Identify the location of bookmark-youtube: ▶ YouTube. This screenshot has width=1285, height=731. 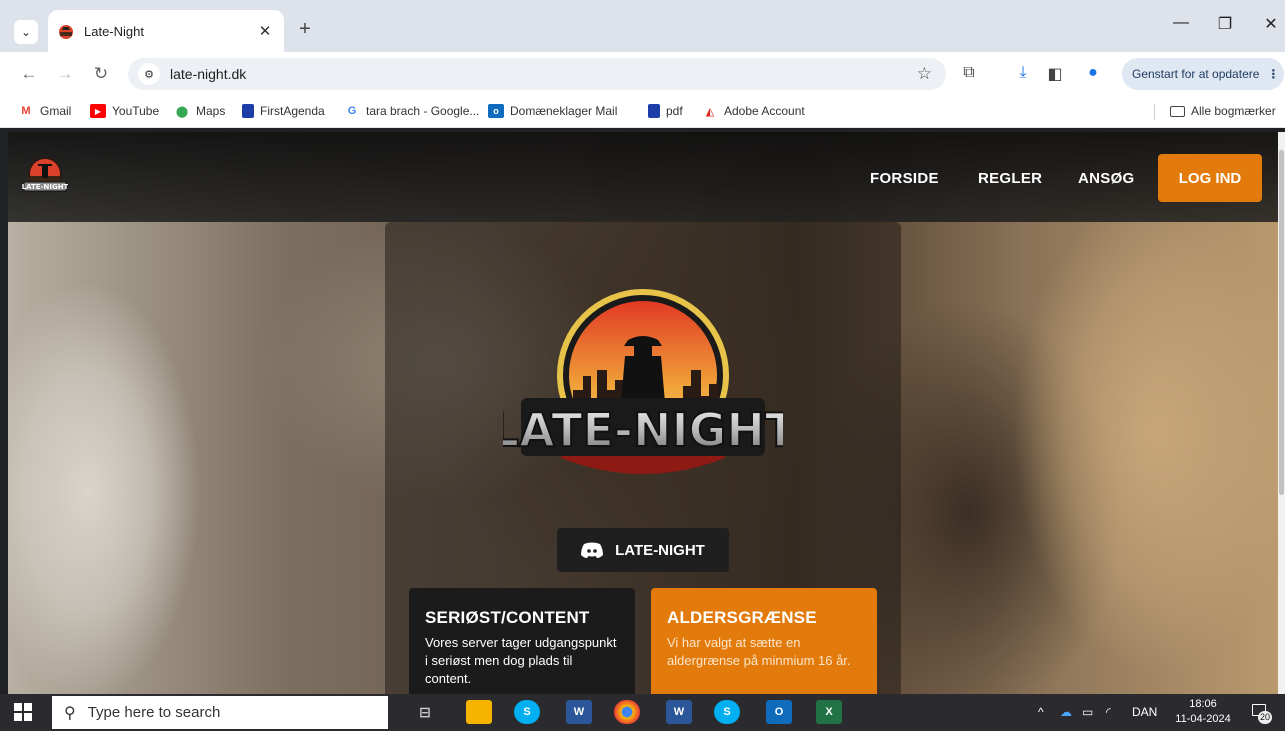
(124, 111).